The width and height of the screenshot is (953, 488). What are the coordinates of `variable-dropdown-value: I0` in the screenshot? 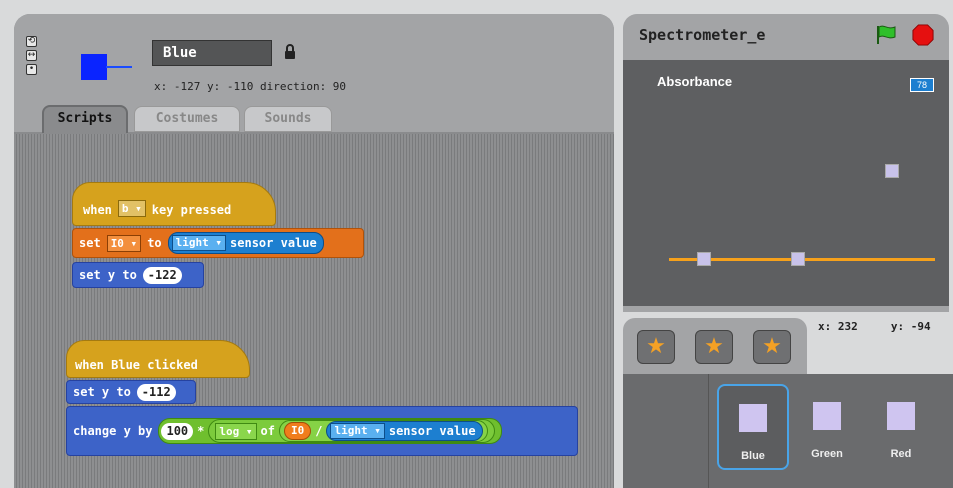 It's located at (117, 243).